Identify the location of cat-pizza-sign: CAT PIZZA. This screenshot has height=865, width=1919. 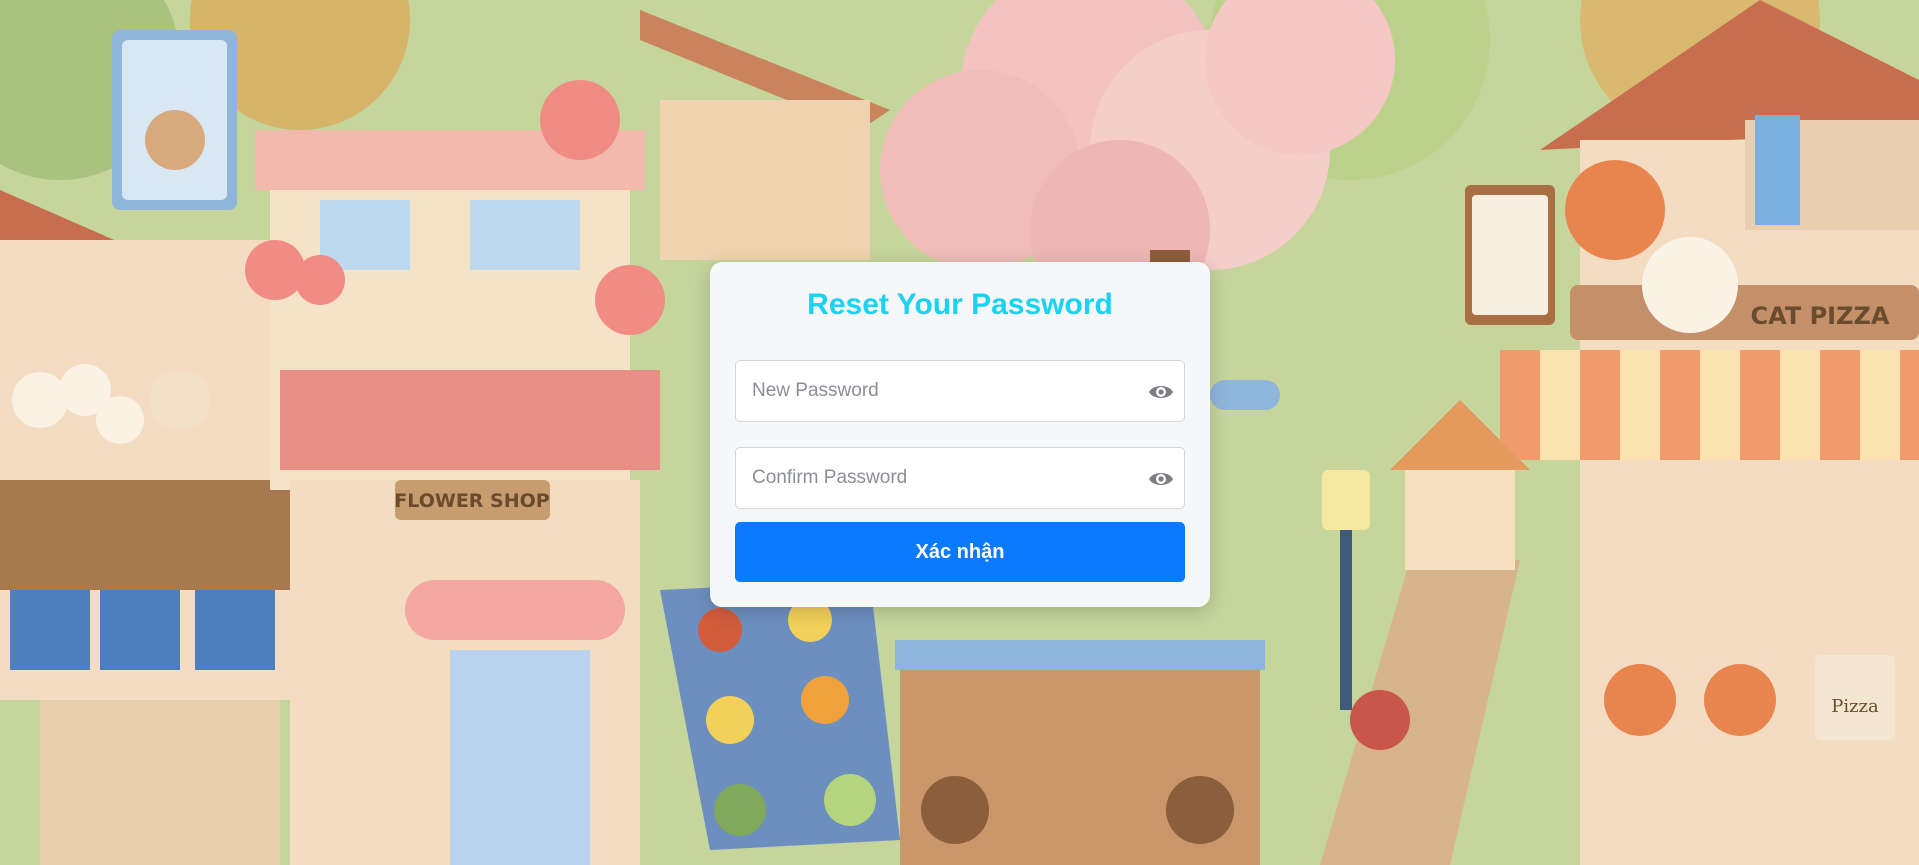
(1820, 316).